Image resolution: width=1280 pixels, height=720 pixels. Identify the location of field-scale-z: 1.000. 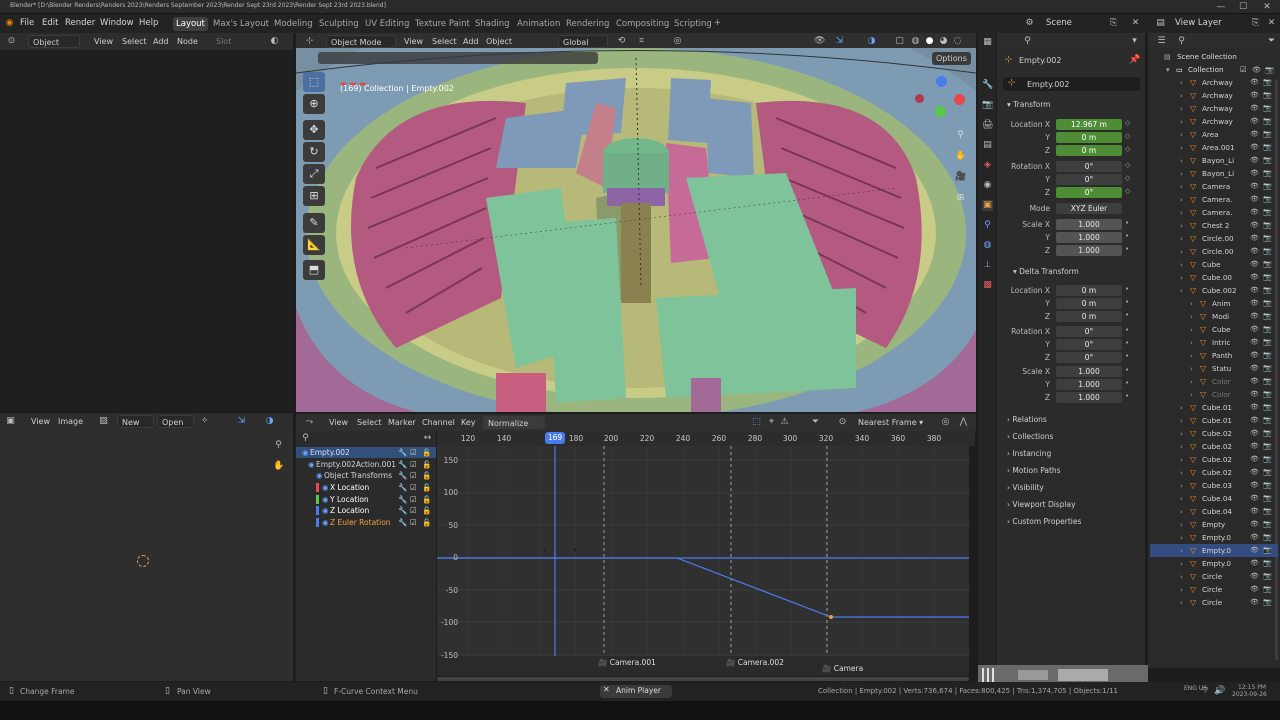
(1089, 250).